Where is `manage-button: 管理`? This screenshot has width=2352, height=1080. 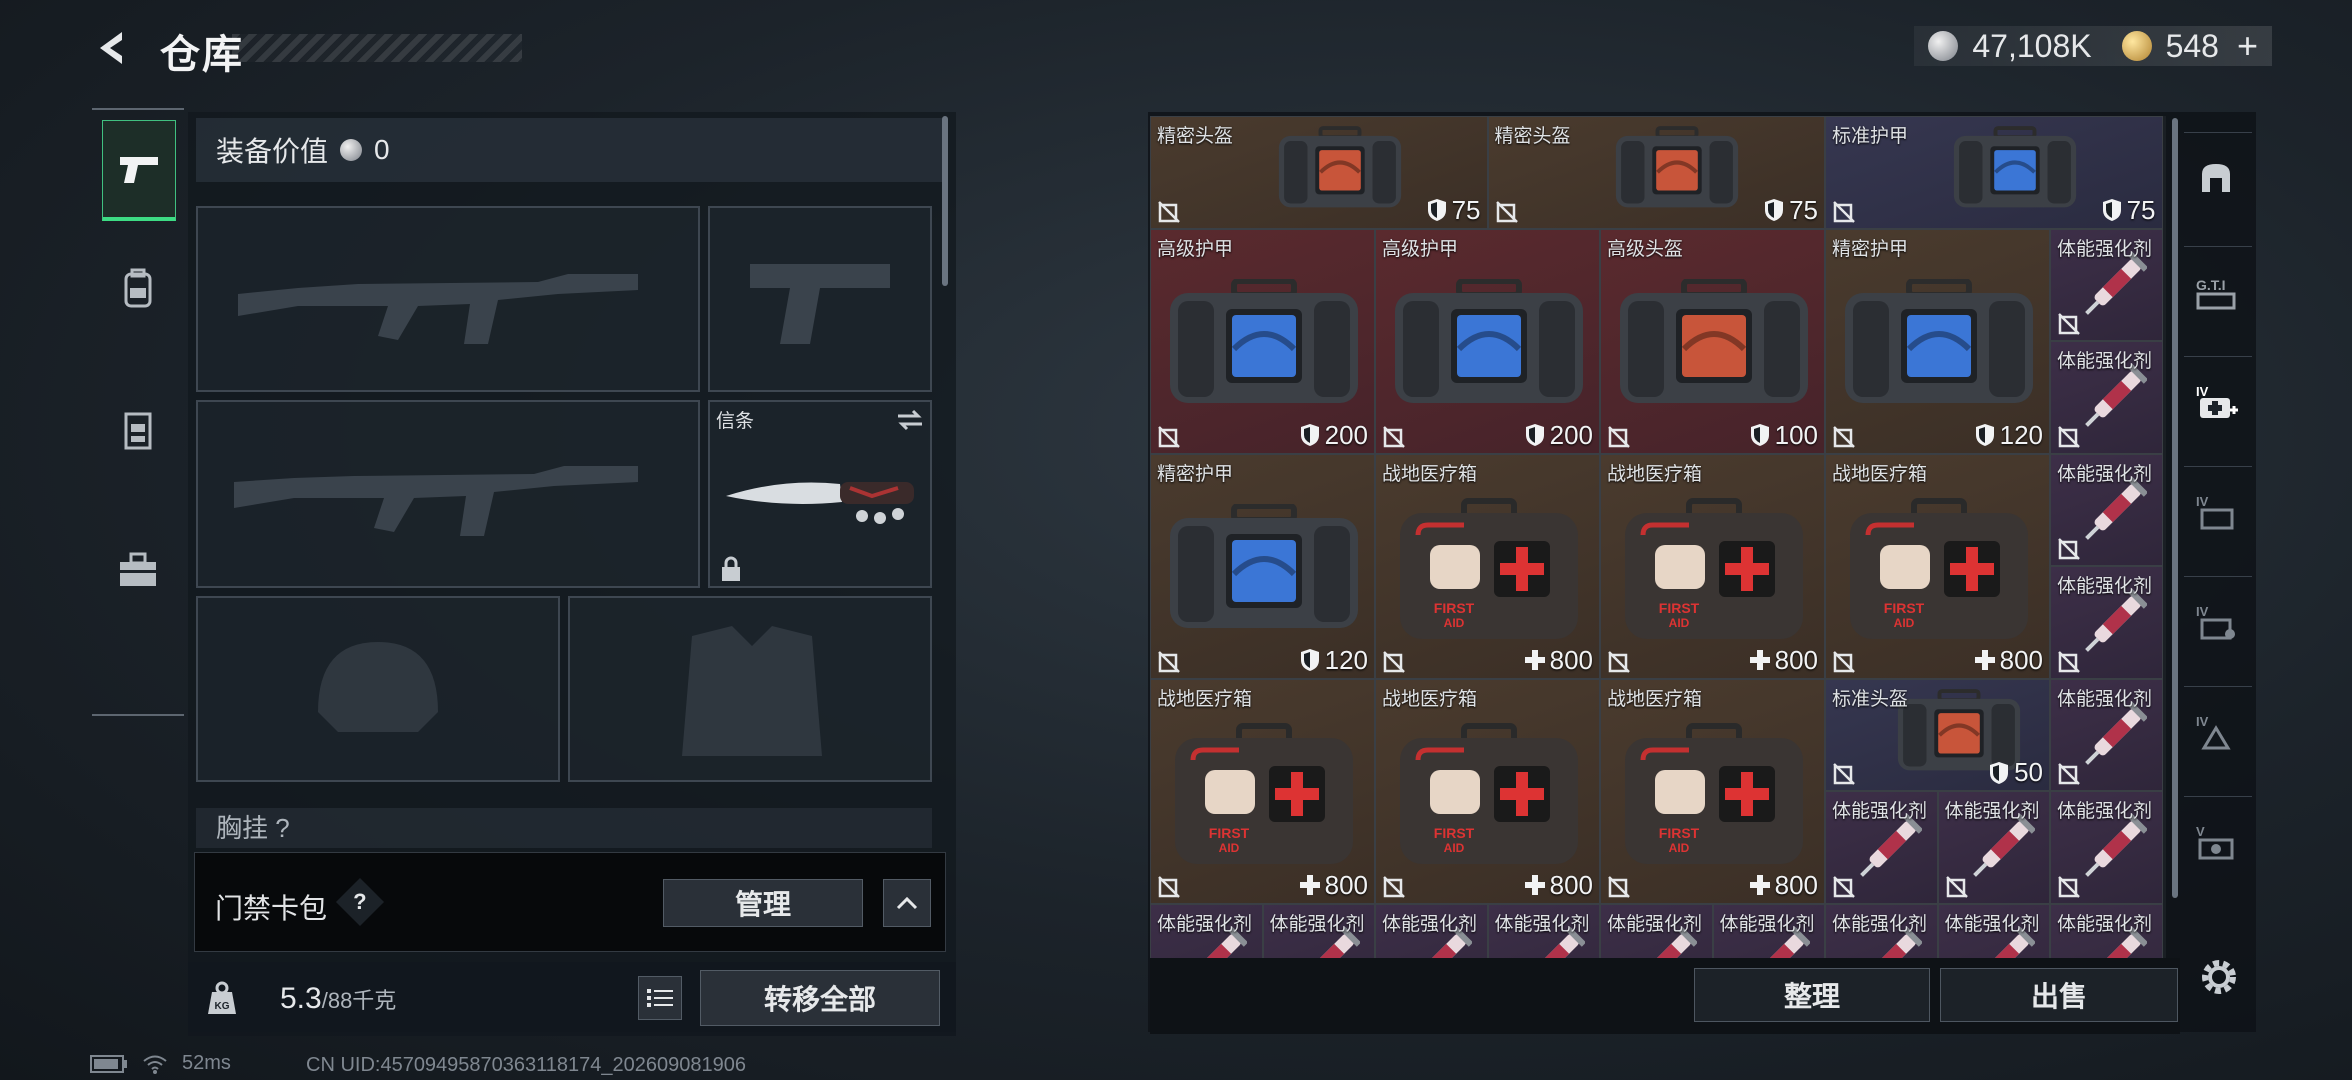
manage-button: 管理 is located at coordinates (763, 903).